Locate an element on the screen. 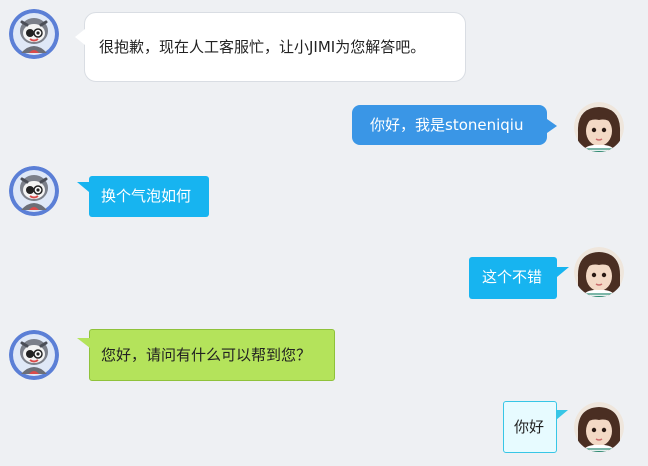 The width and height of the screenshot is (648, 466). bot-message-bubble: 很抱歉，现在人工客服忙，让小JIMI为您解答吧。 is located at coordinates (270, 47).